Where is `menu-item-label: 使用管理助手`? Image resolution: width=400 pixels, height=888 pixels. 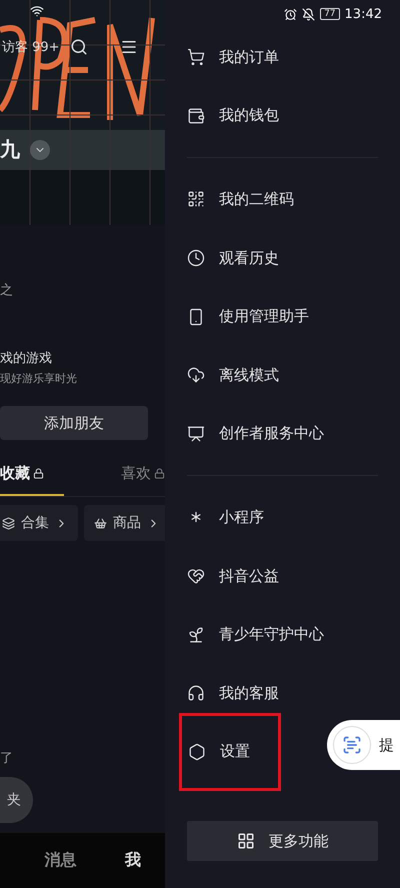 menu-item-label: 使用管理助手 is located at coordinates (264, 316).